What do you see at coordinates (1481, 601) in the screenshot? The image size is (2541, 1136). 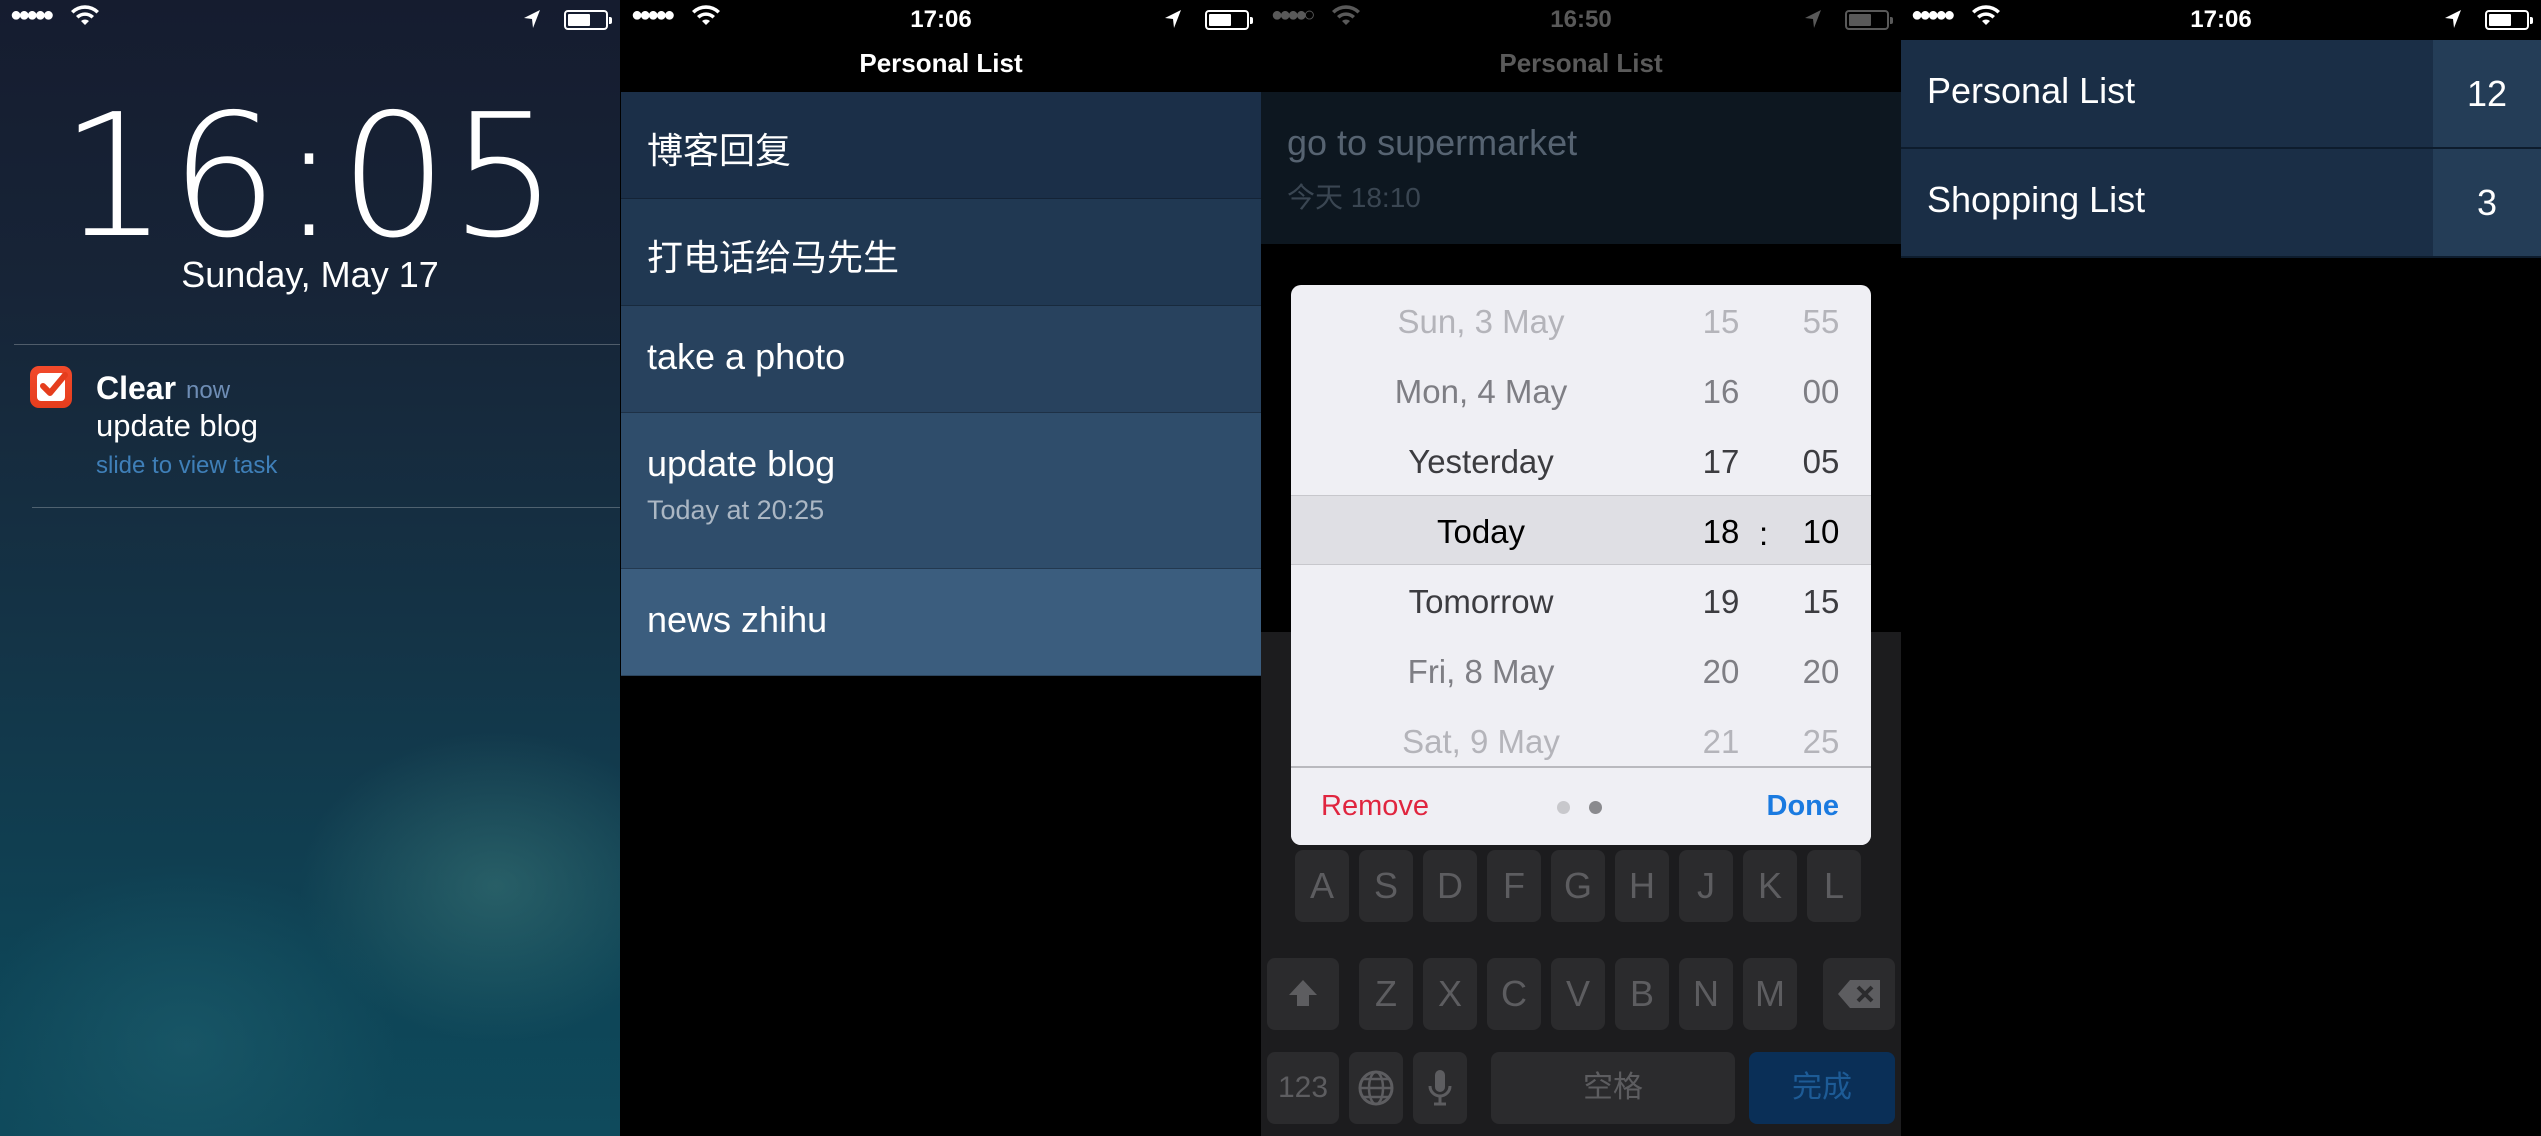 I see `picker-day: Tomorrow` at bounding box center [1481, 601].